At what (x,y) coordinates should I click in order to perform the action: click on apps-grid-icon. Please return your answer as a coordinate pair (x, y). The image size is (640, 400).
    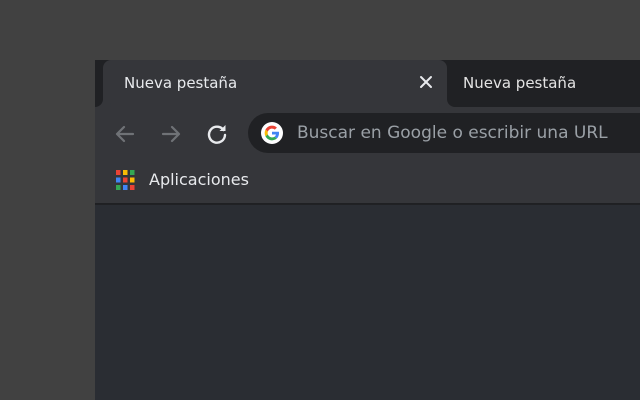
    Looking at the image, I should click on (125, 180).